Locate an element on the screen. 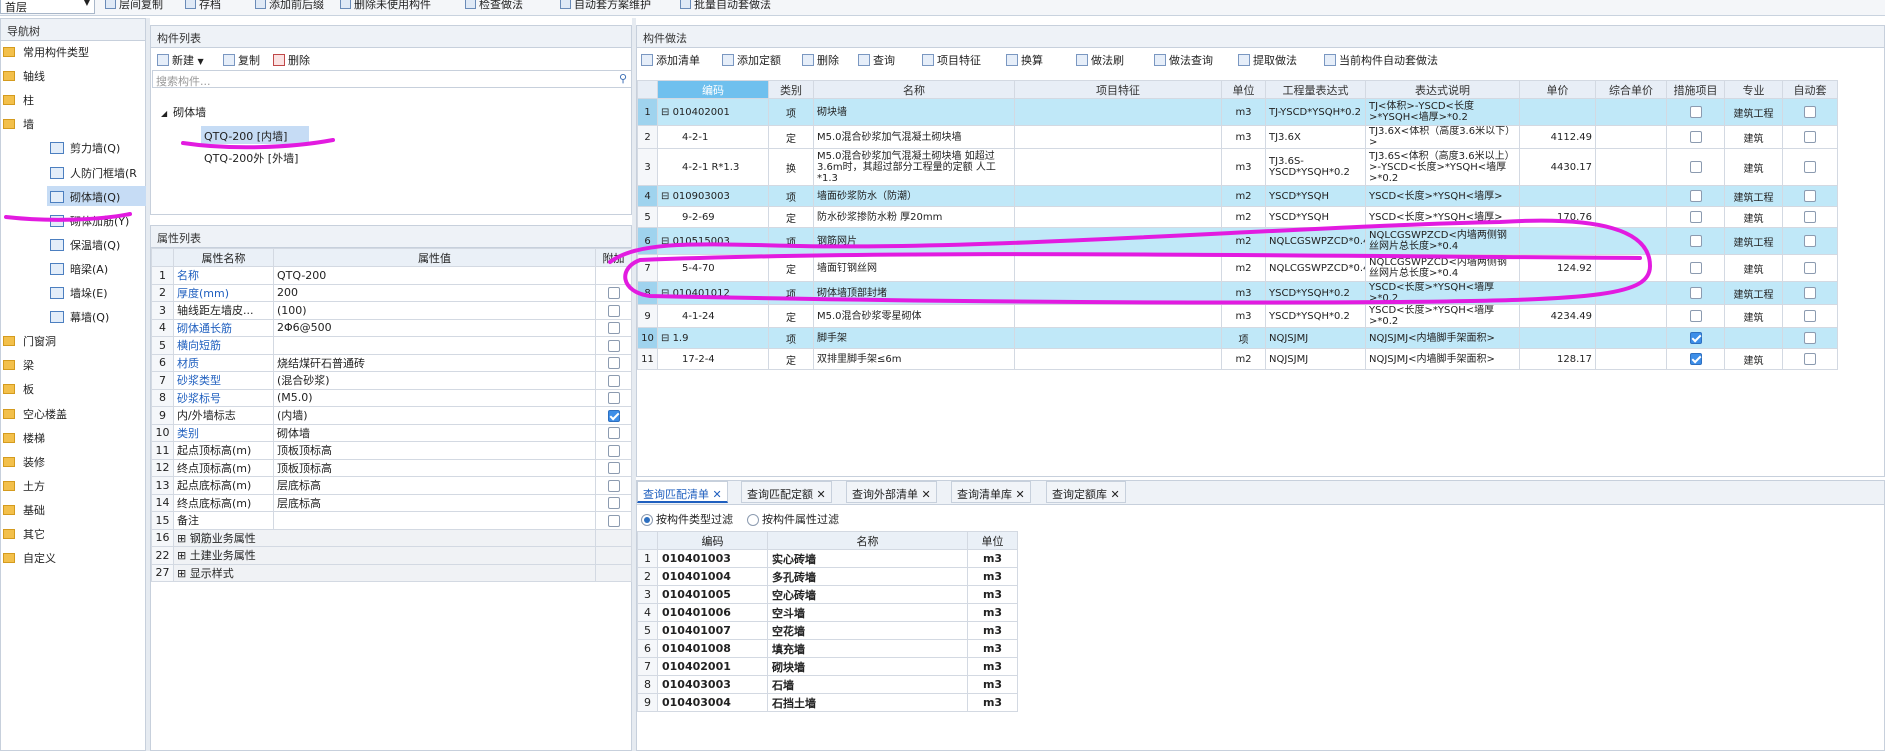 This screenshot has width=1885, height=751. property-row: 3 轴线距左墙皮... (100) is located at coordinates (391, 310).